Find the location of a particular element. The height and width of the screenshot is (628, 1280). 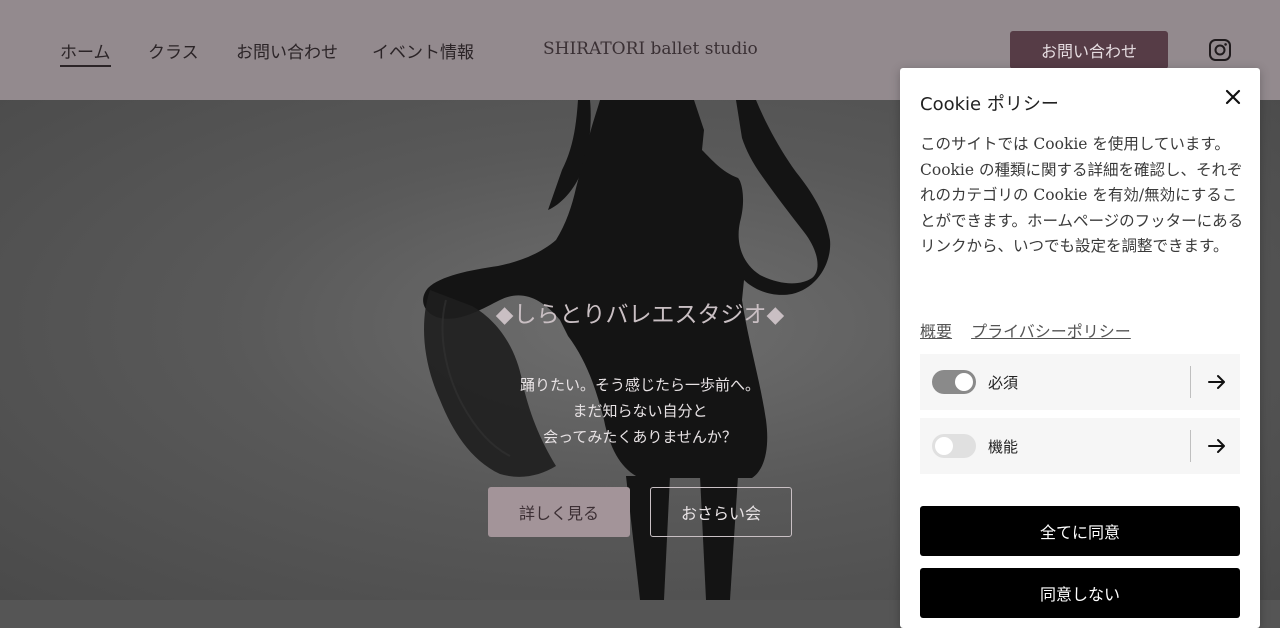

nav-item-home: ホーム is located at coordinates (85, 52).